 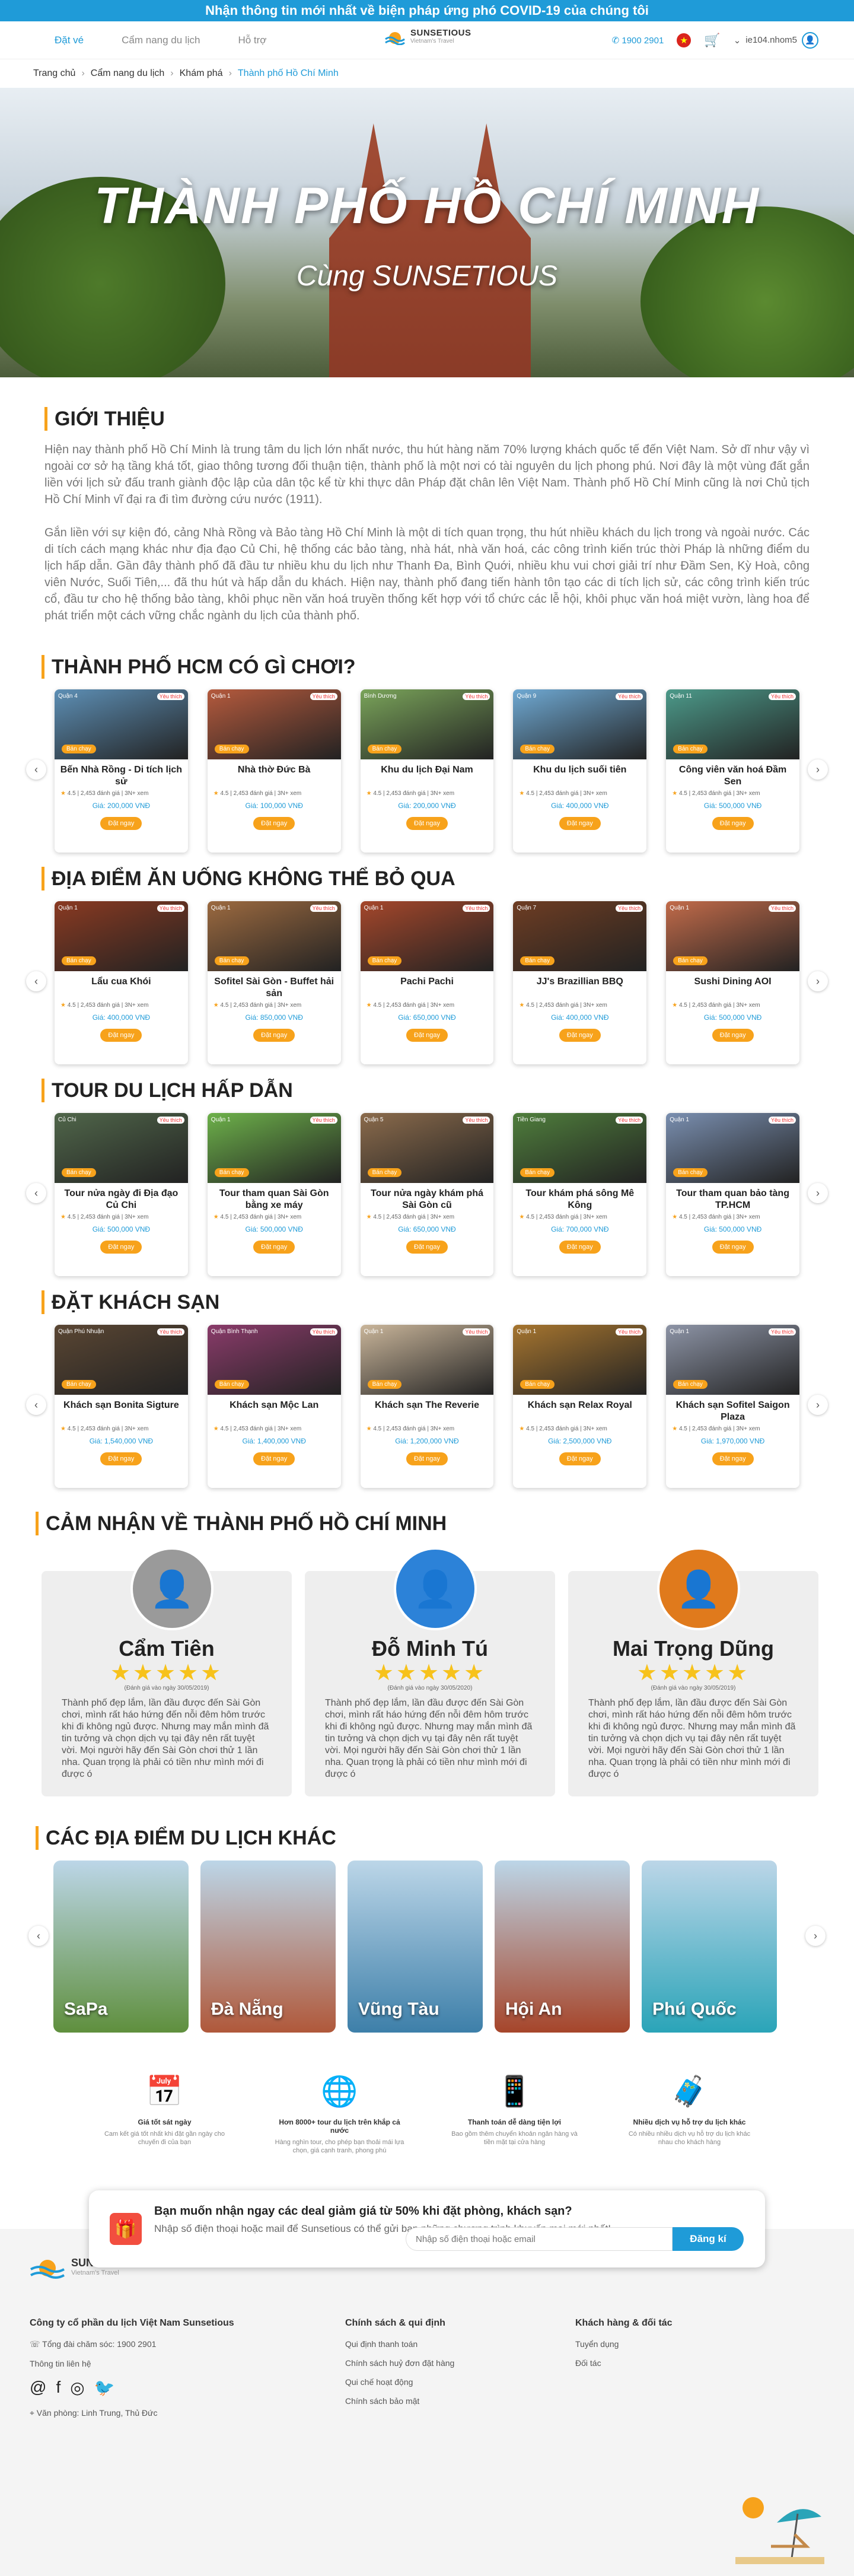 I want to click on destination-card: Hội An, so click(x=562, y=1947).